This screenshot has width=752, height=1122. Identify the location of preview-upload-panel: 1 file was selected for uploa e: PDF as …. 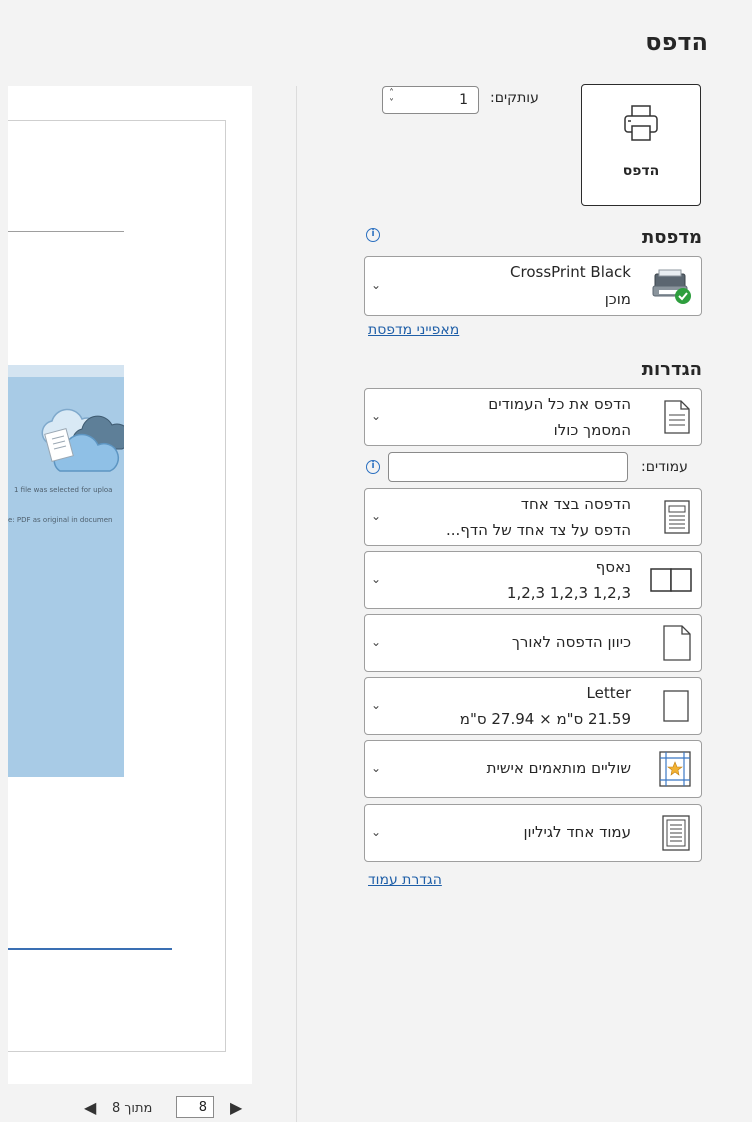
(66, 571).